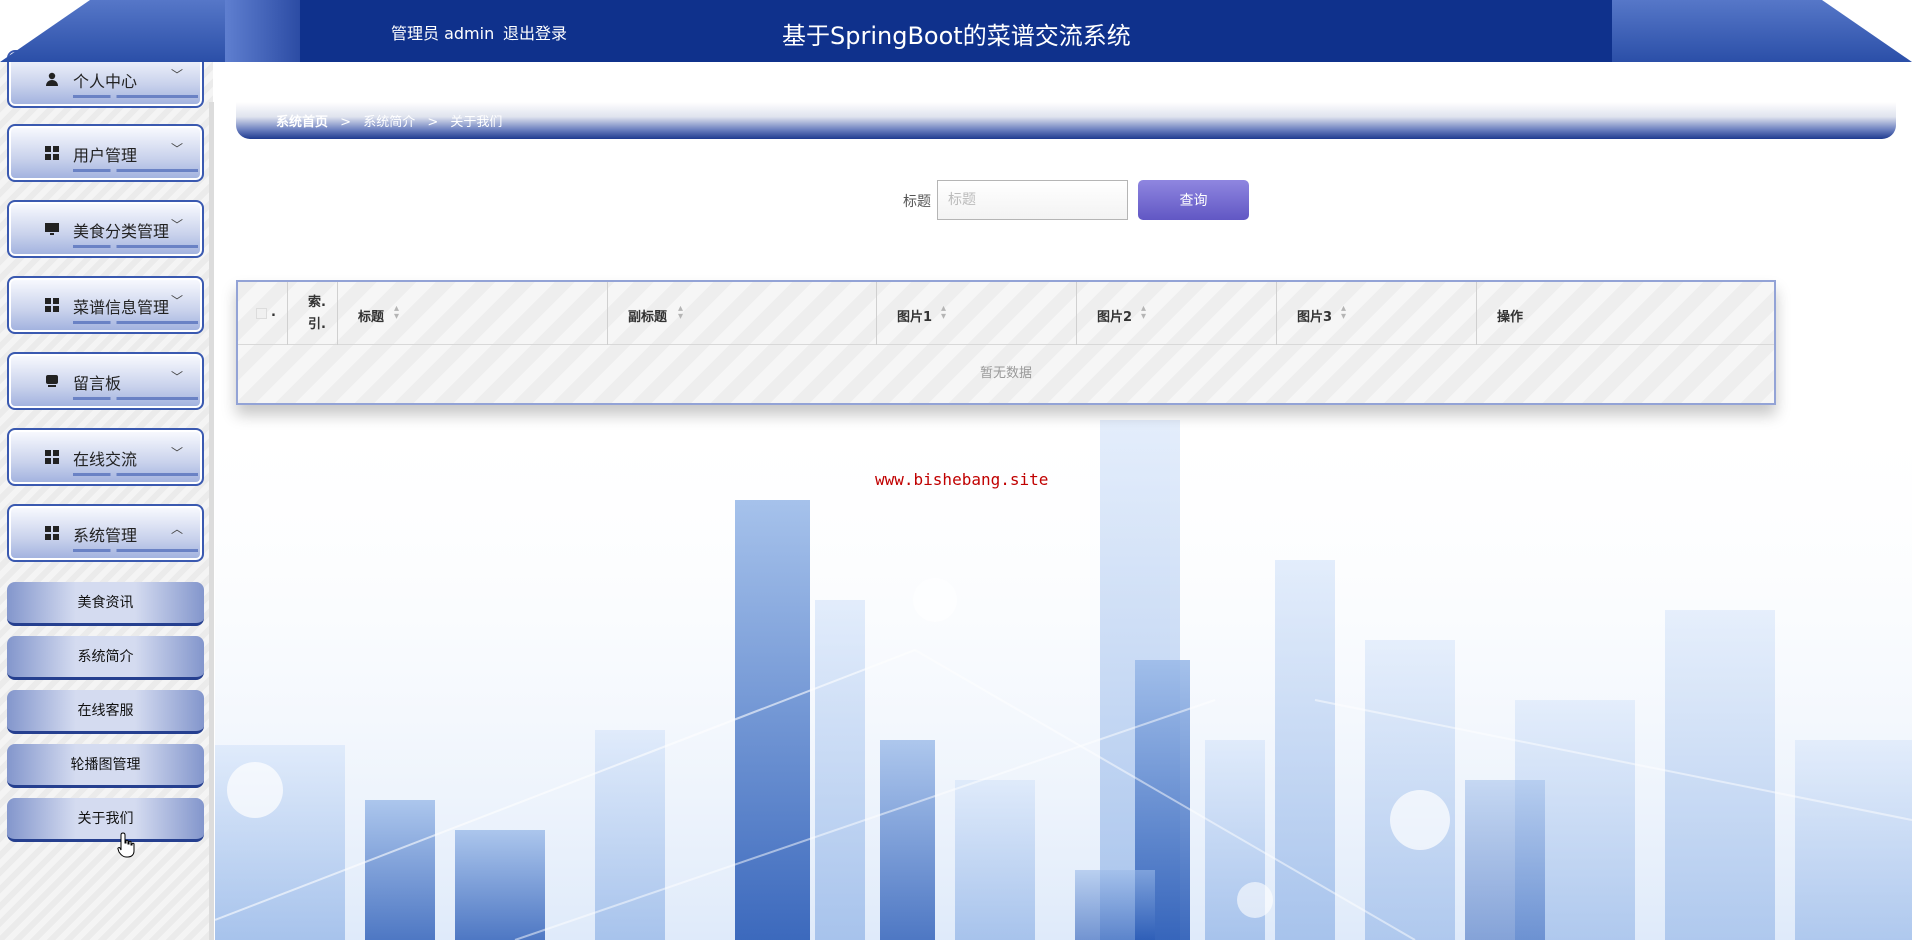 The image size is (1912, 940). Describe the element at coordinates (389, 122) in the screenshot. I see `breadcrumb-level1: 系统简介` at that location.